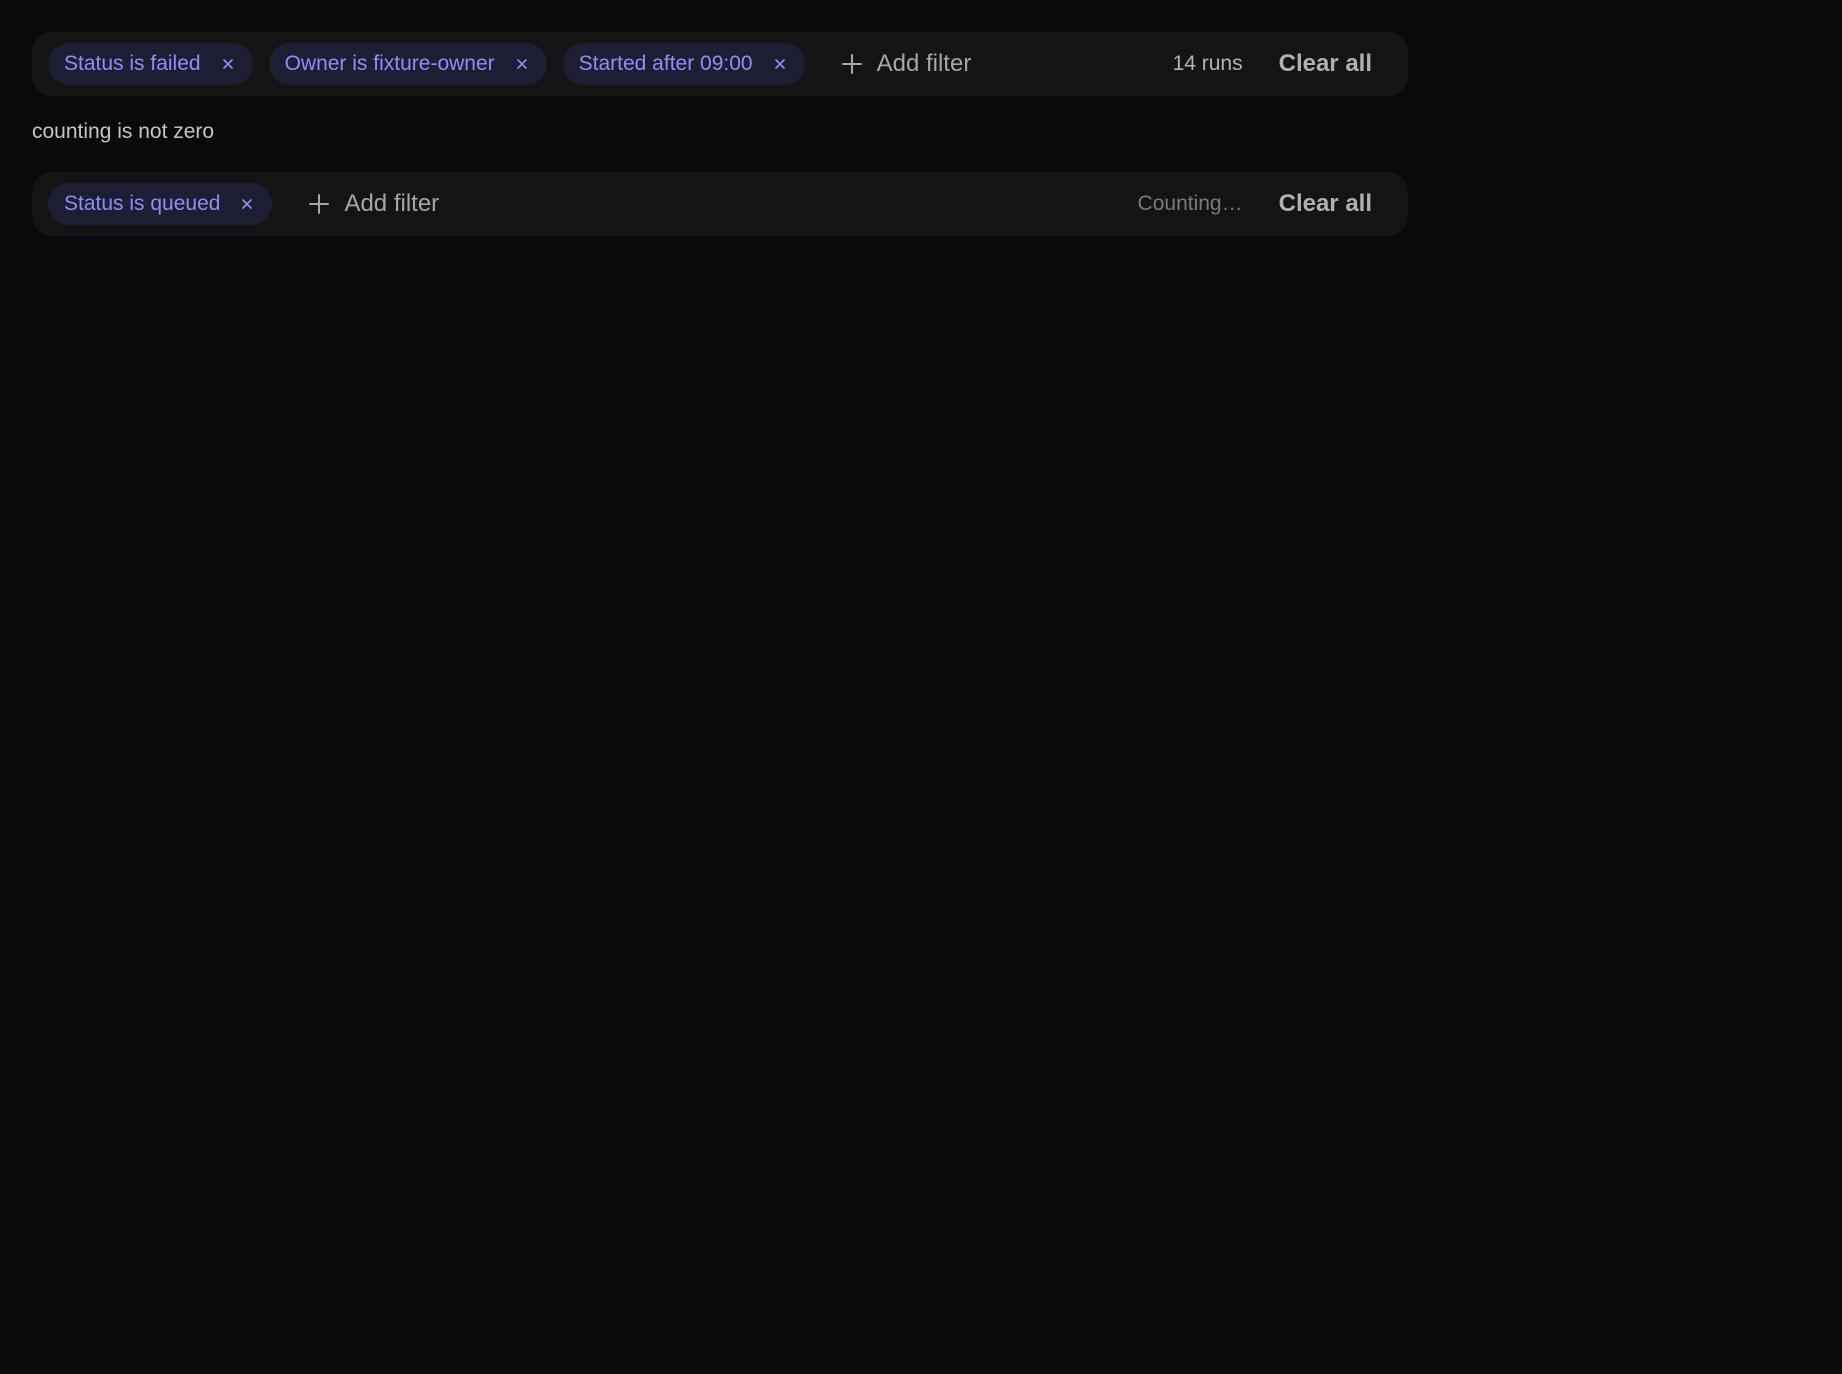  Describe the element at coordinates (123, 131) in the screenshot. I see `caption-text: counting is not zero` at that location.